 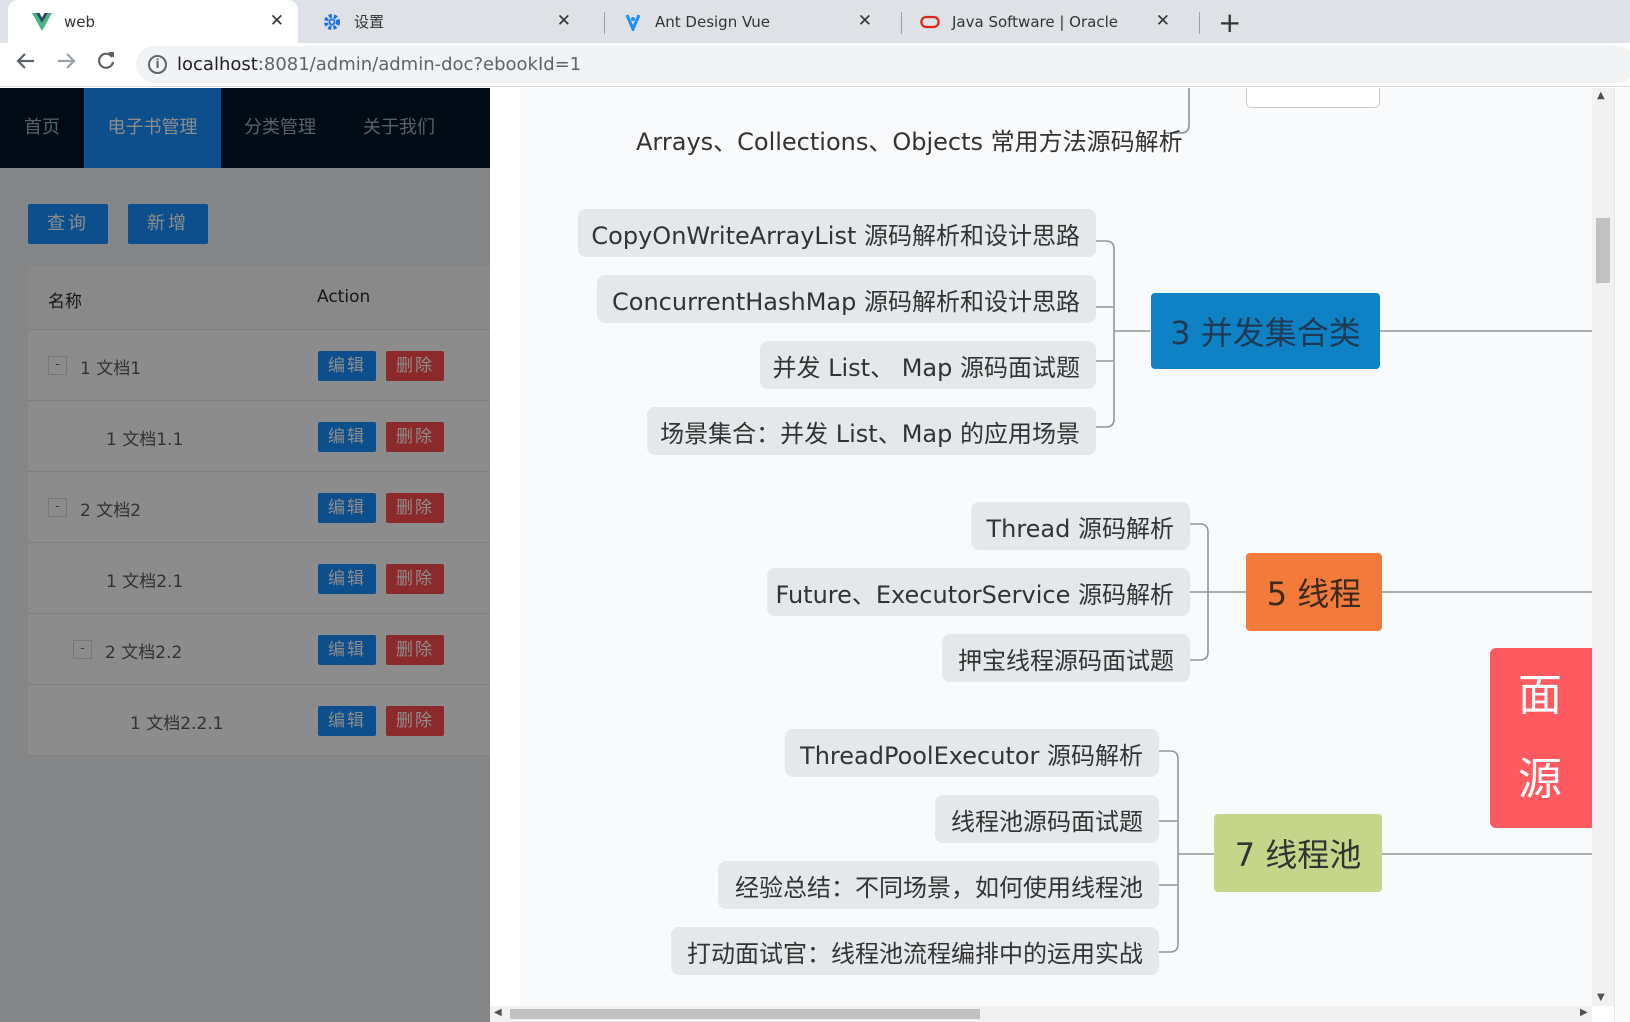 What do you see at coordinates (106, 60) in the screenshot?
I see `reload-icon` at bounding box center [106, 60].